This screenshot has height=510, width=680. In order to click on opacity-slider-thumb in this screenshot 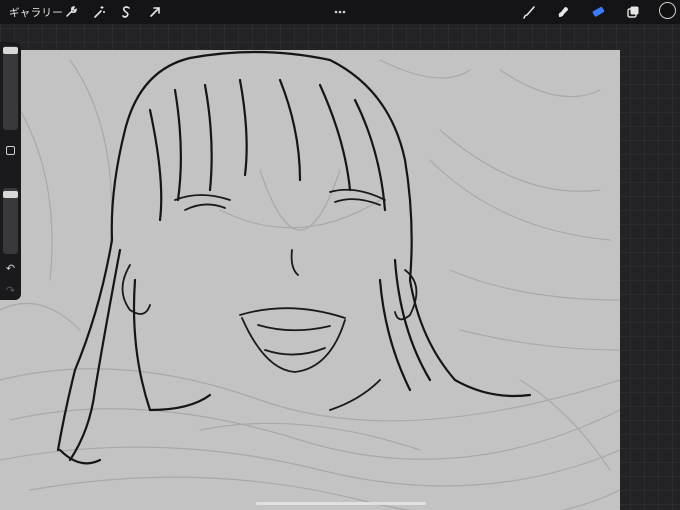, I will do `click(10, 194)`.